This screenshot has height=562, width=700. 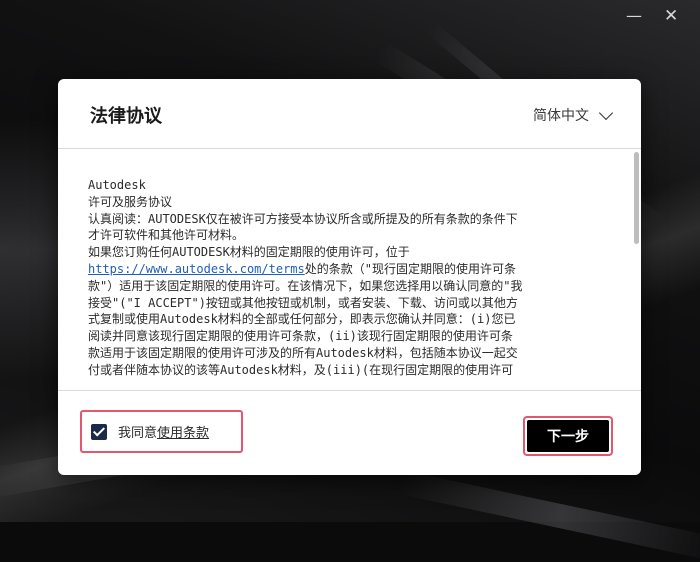 What do you see at coordinates (166, 235) in the screenshot?
I see `terms-line: 才许可软件和其他许可材料。` at bounding box center [166, 235].